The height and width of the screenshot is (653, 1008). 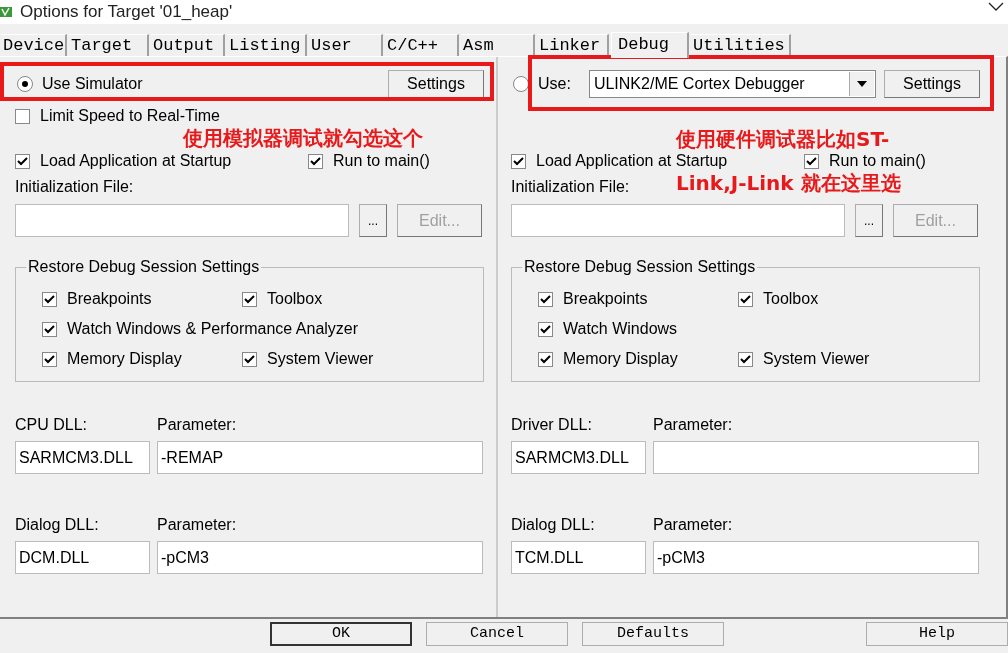 I want to click on input-field: -REMAP, so click(x=320, y=457).